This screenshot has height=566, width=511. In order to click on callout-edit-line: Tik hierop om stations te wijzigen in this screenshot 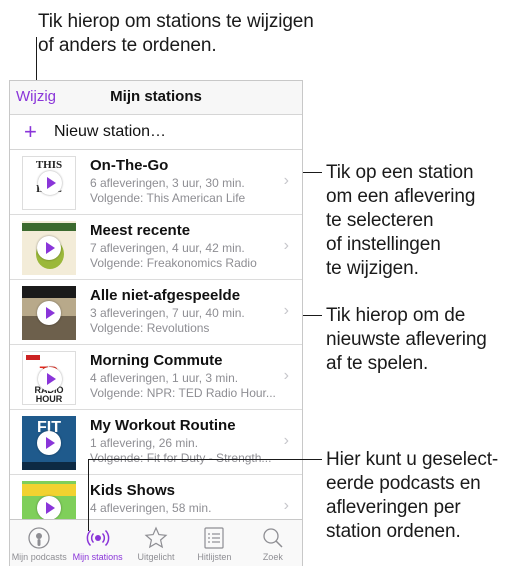, I will do `click(176, 21)`.